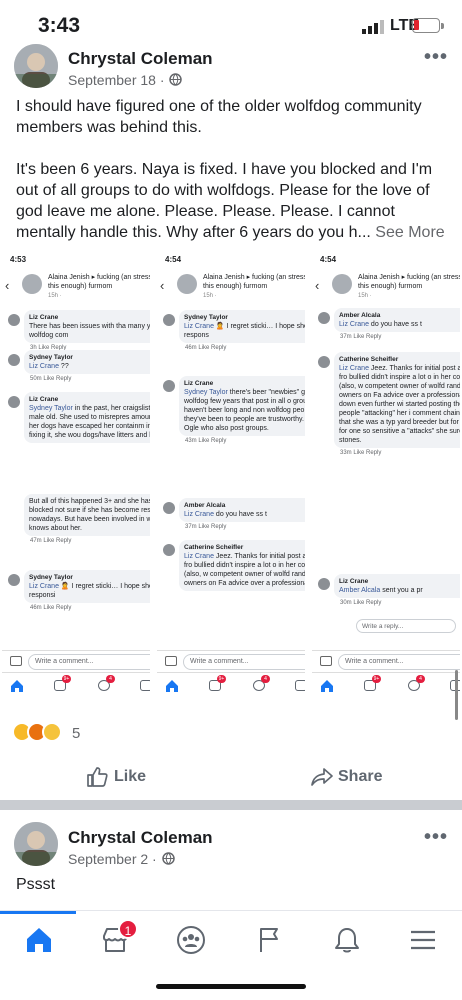  What do you see at coordinates (116, 80) in the screenshot?
I see `post-date: September 18 ·` at bounding box center [116, 80].